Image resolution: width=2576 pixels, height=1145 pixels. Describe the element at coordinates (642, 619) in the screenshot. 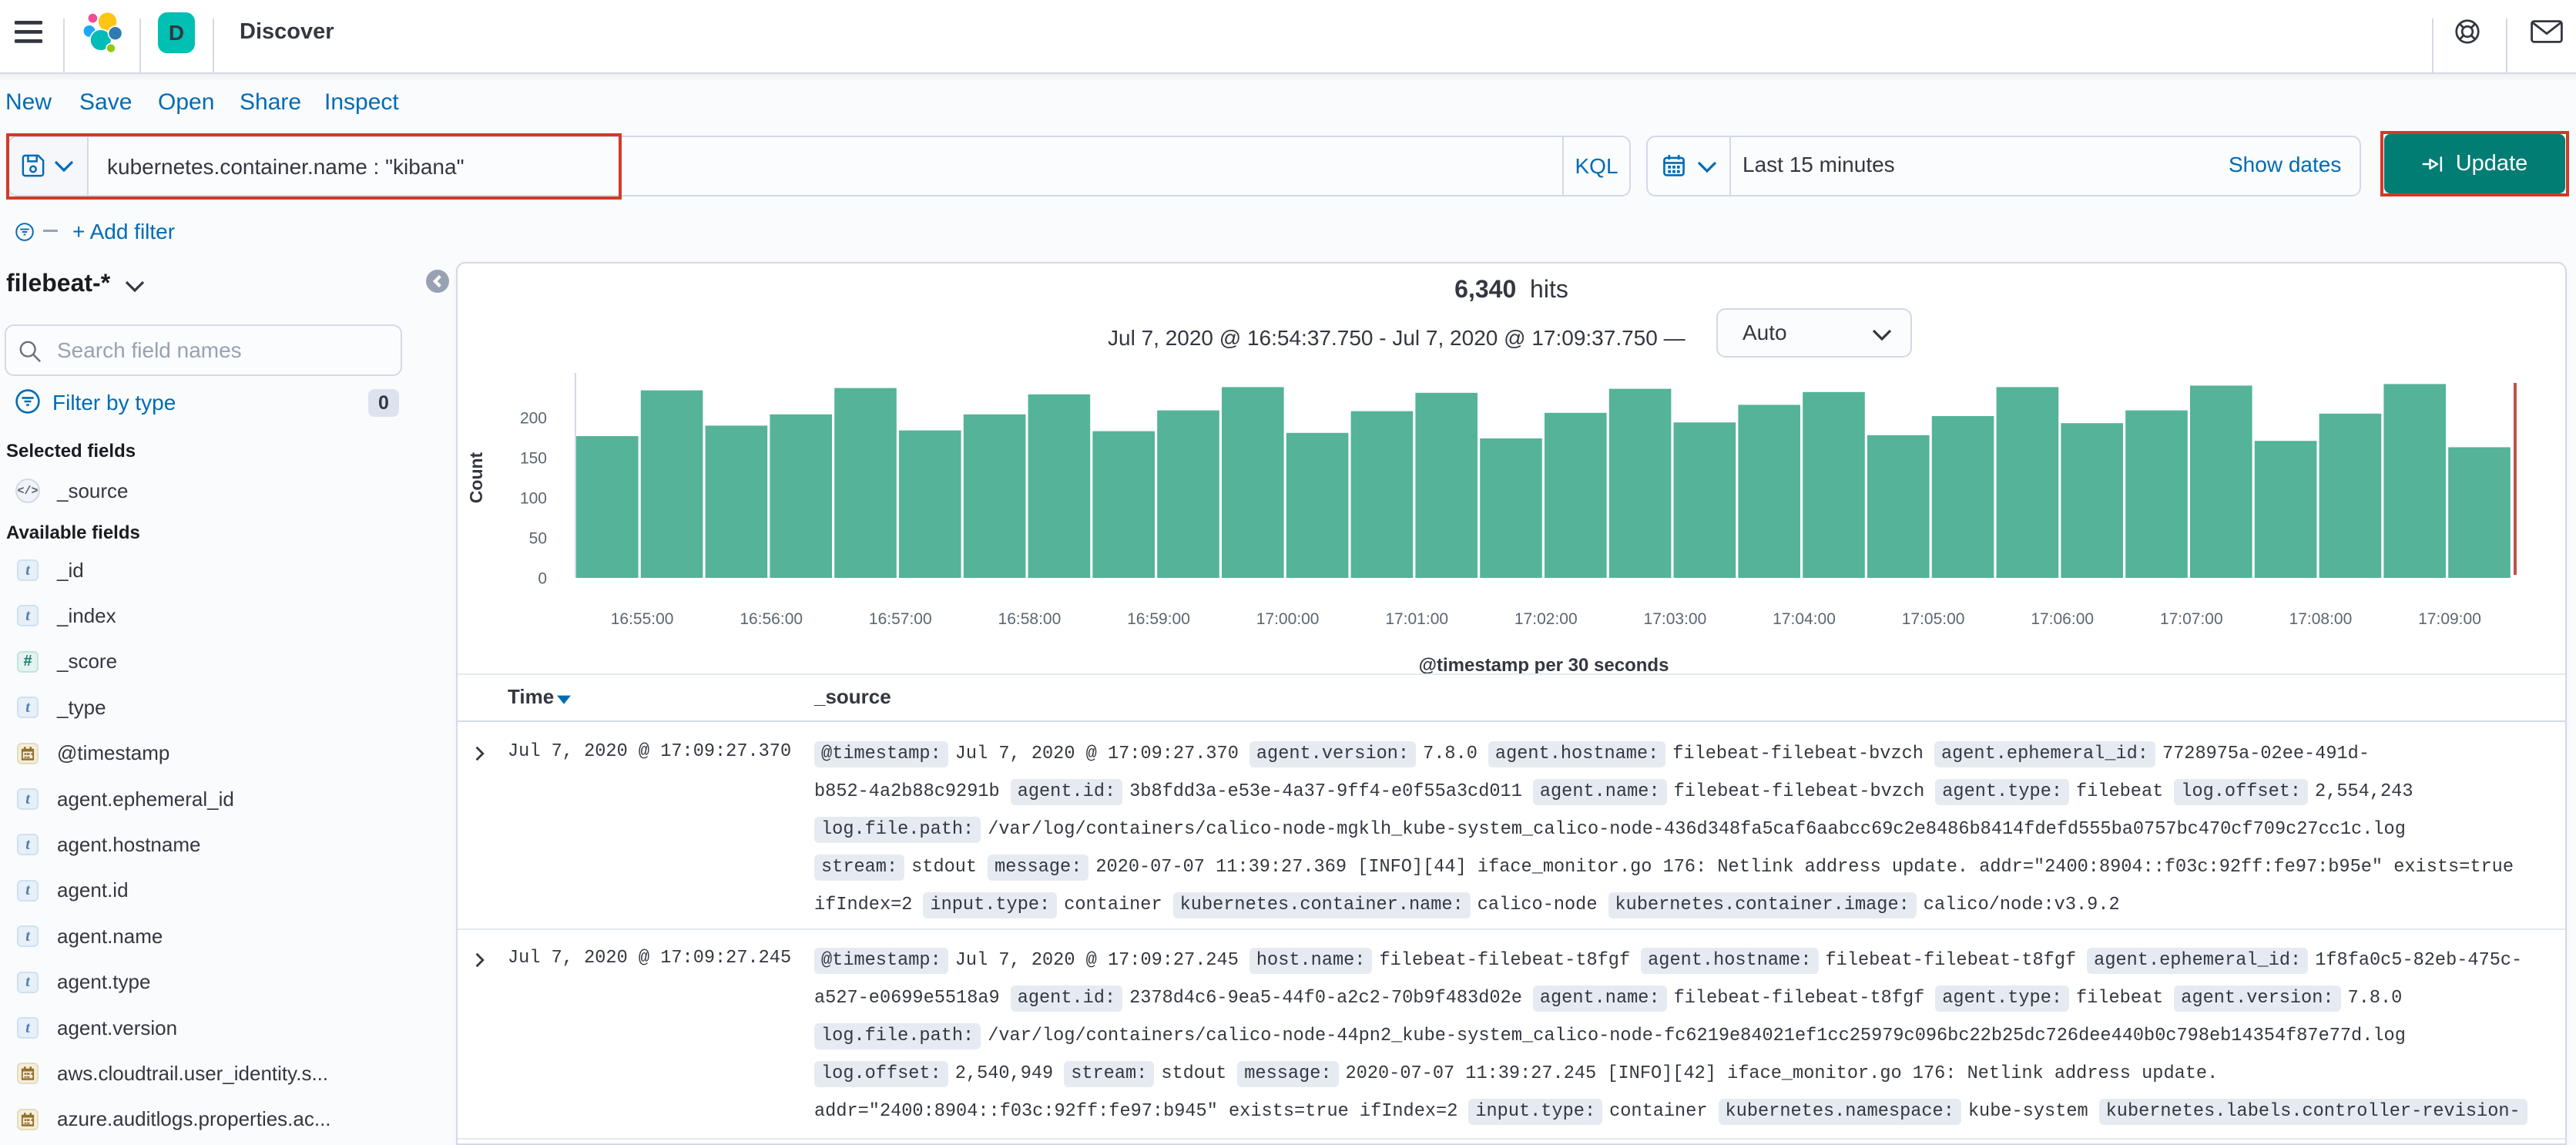

I see `svg-text: 16:55:00` at that location.